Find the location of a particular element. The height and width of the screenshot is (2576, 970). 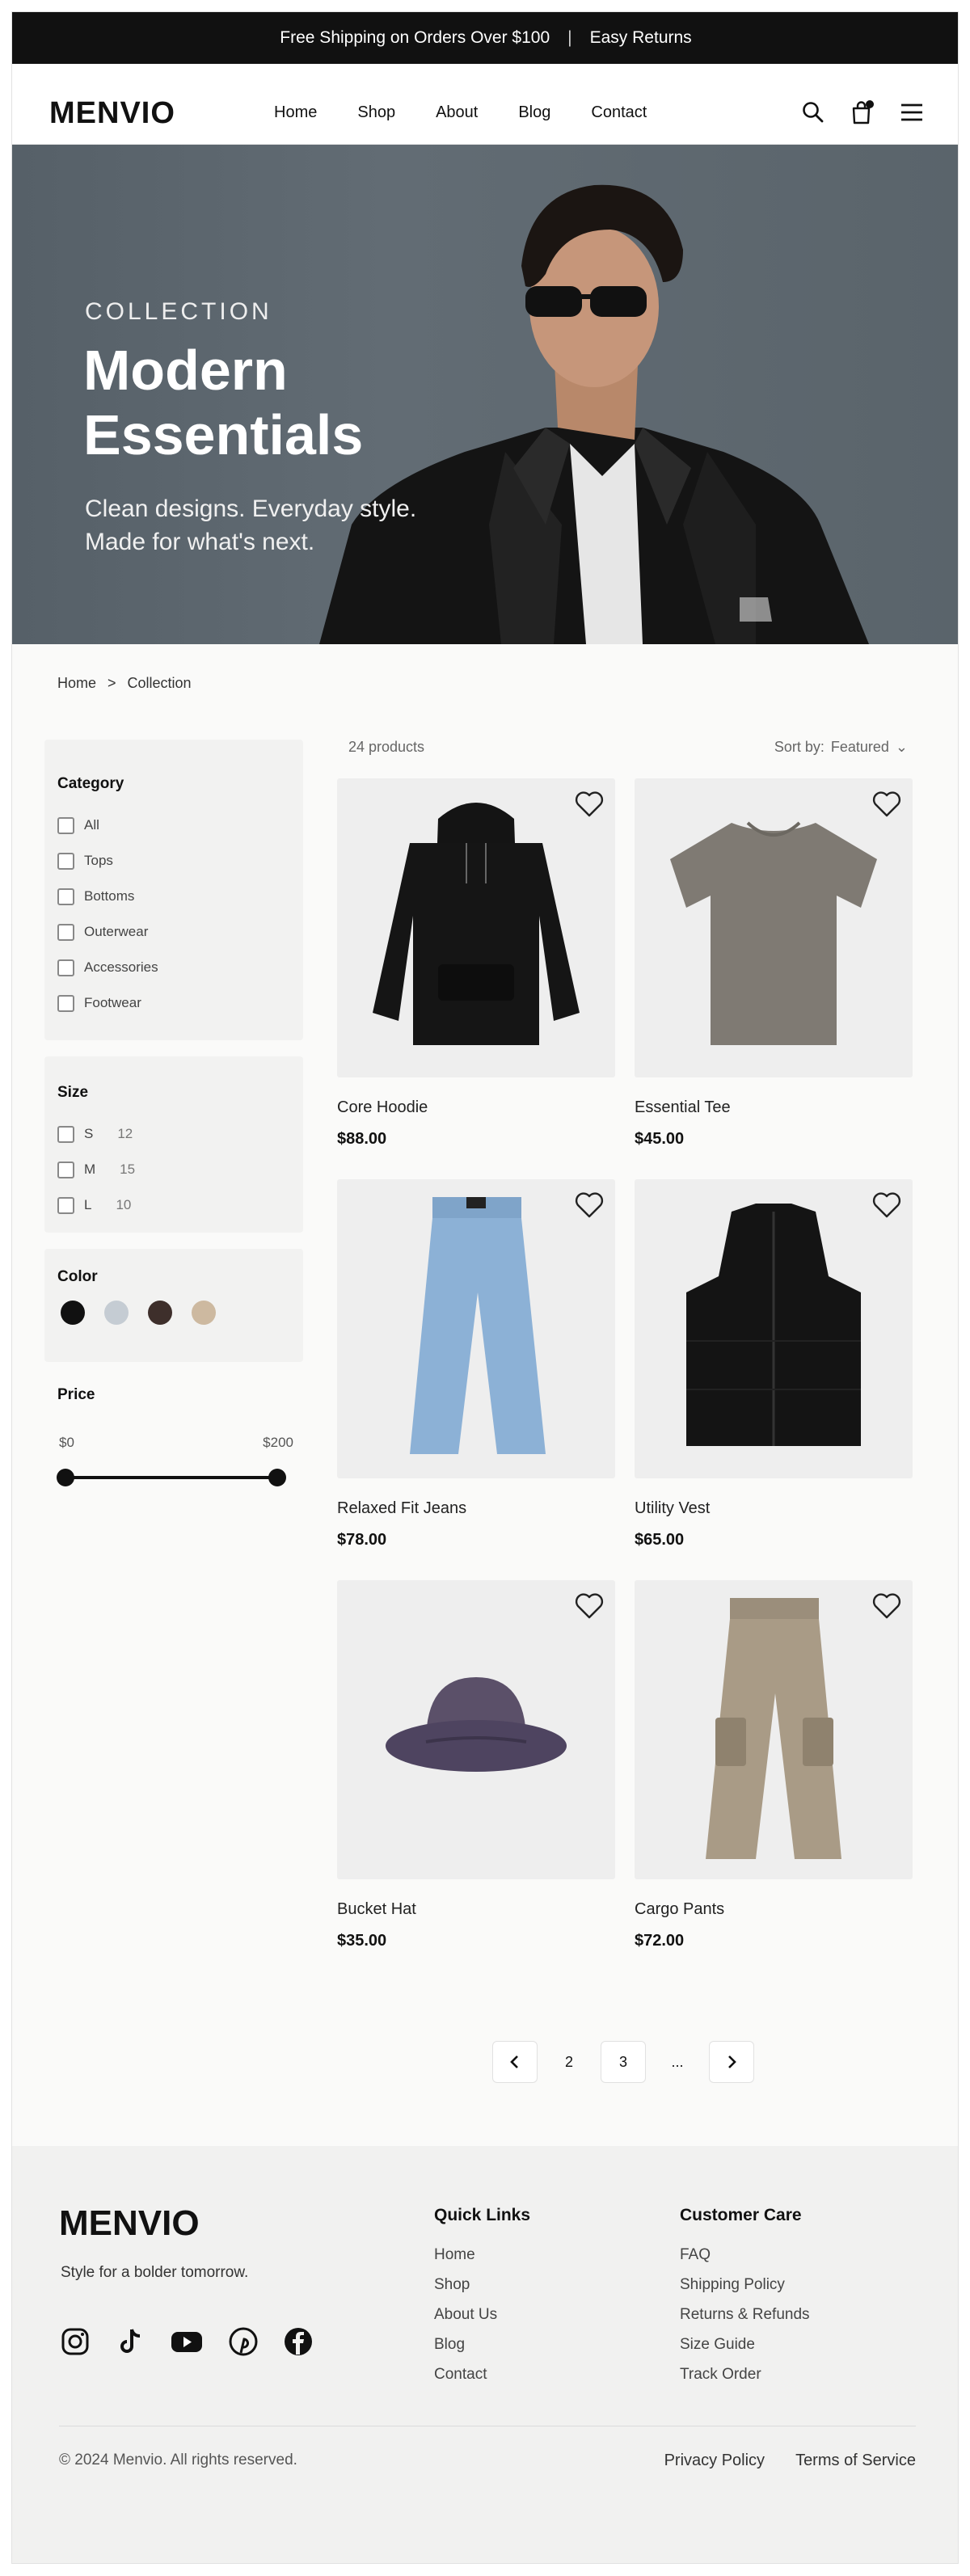

page-3-button: 3 is located at coordinates (623, 2062).